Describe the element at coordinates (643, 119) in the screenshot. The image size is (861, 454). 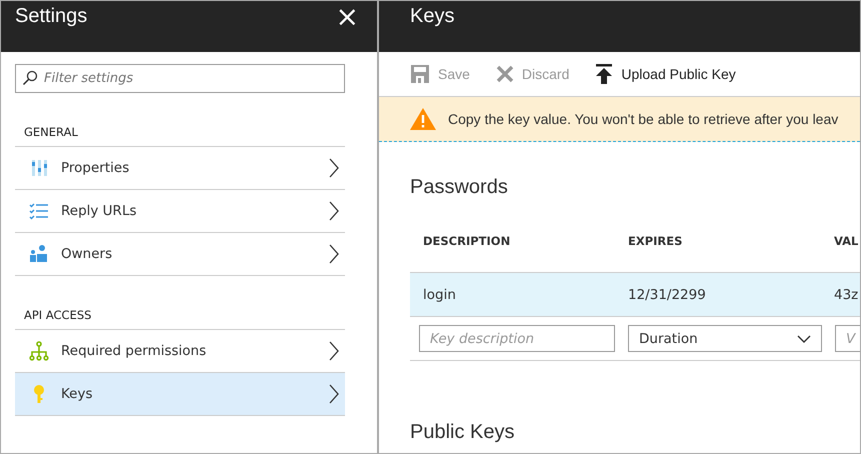
I see `warning-message: Copy the key value. You won't be able to retrieve after you leav` at that location.